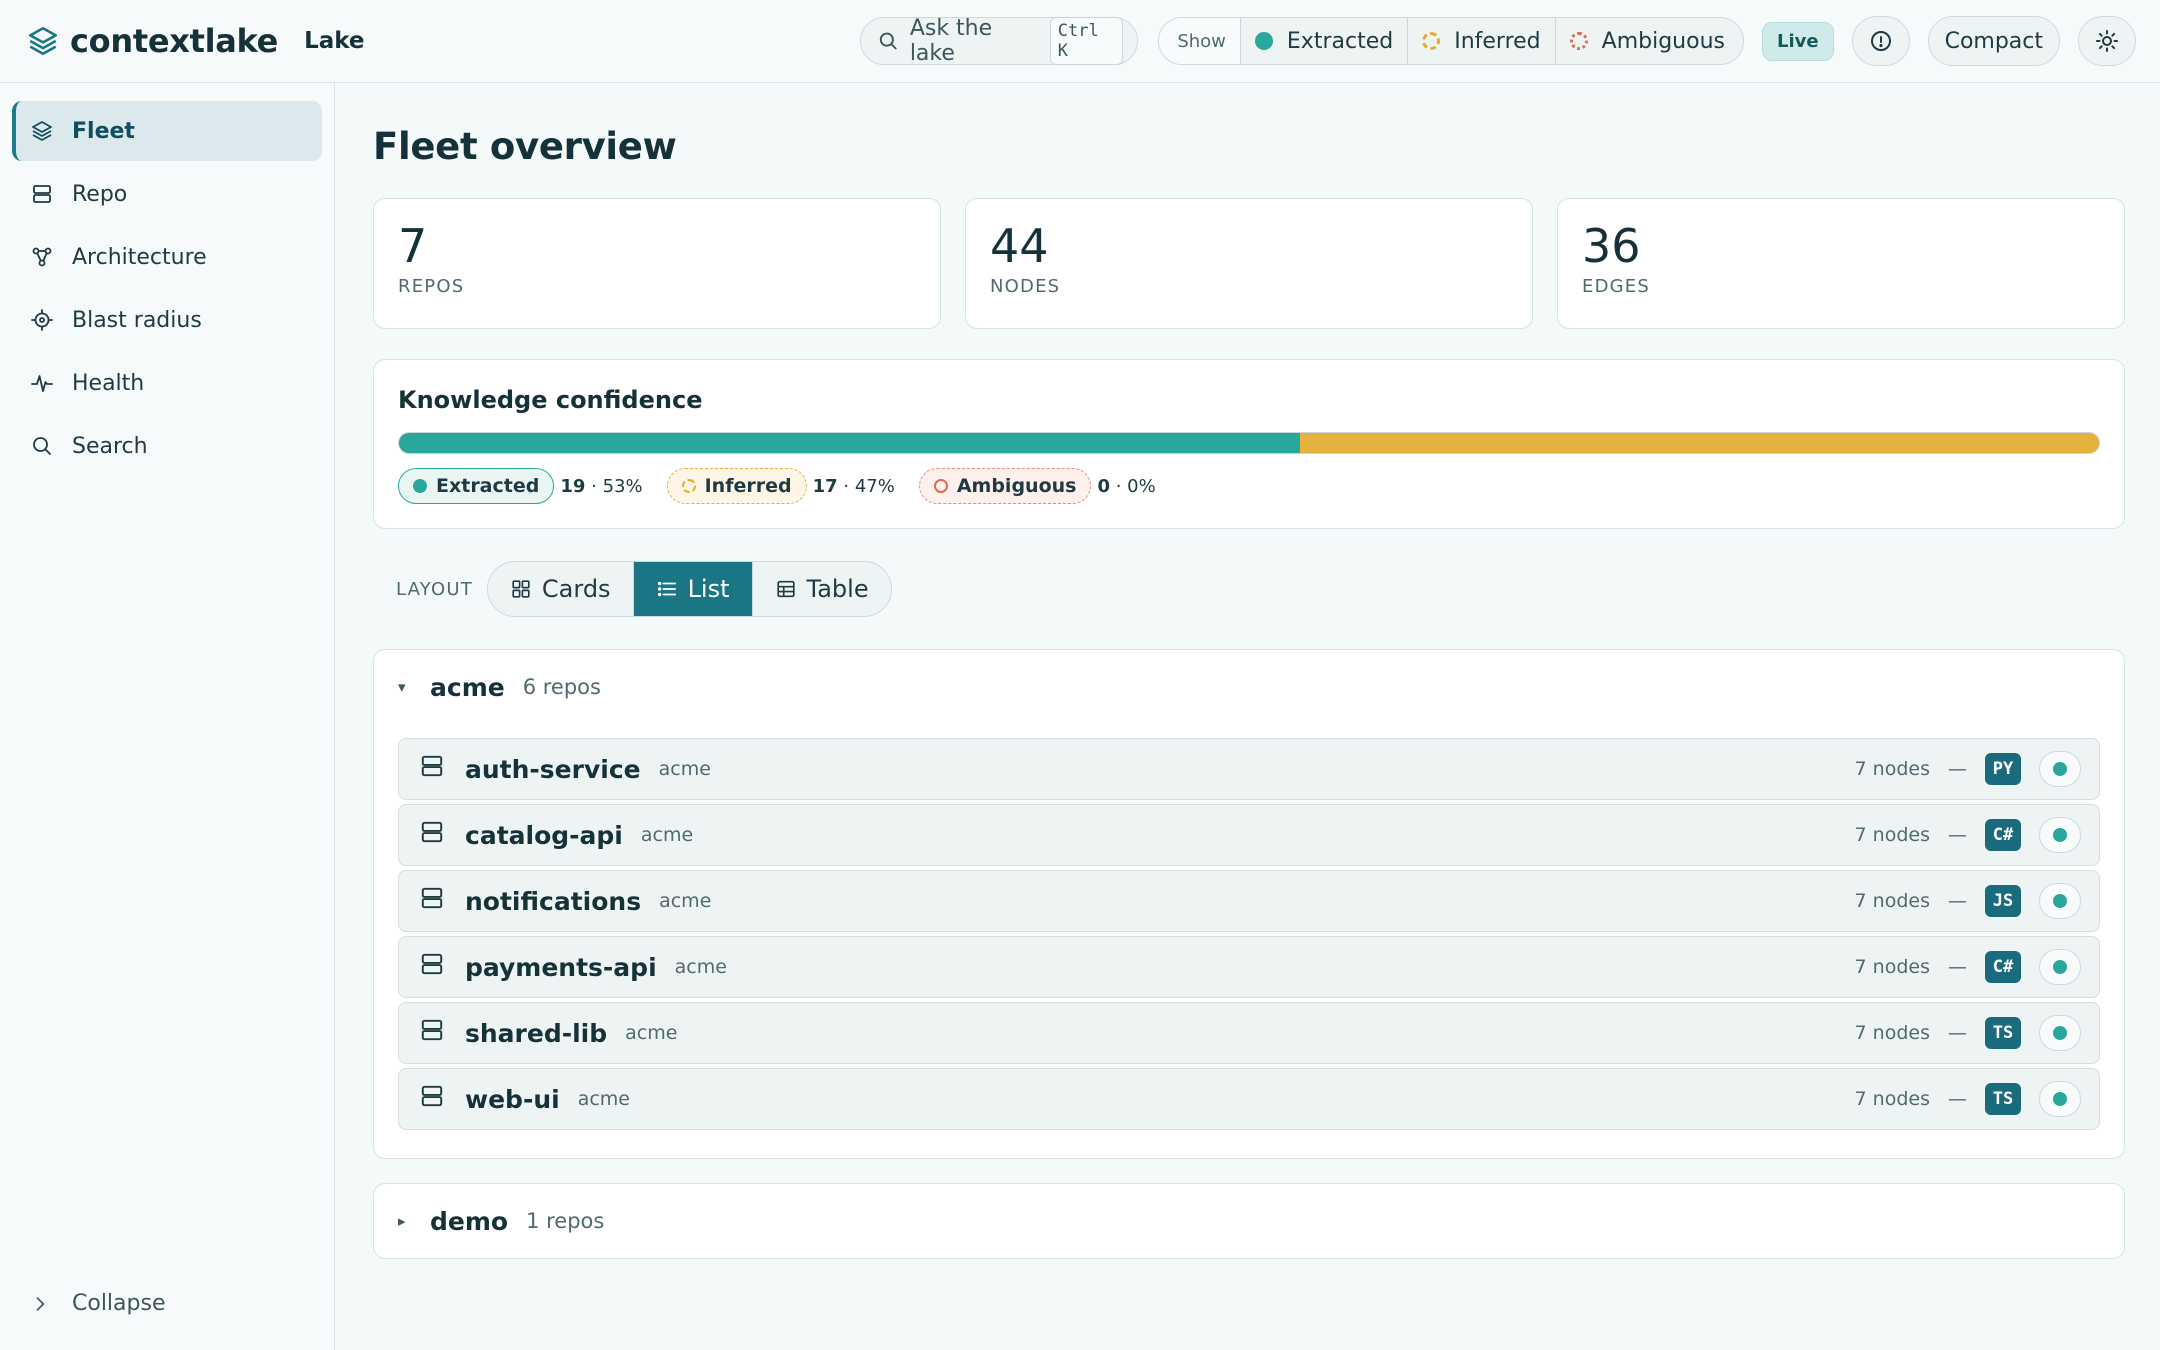 This screenshot has width=2160, height=1350. What do you see at coordinates (1019, 246) in the screenshot?
I see `stat-value: 44` at bounding box center [1019, 246].